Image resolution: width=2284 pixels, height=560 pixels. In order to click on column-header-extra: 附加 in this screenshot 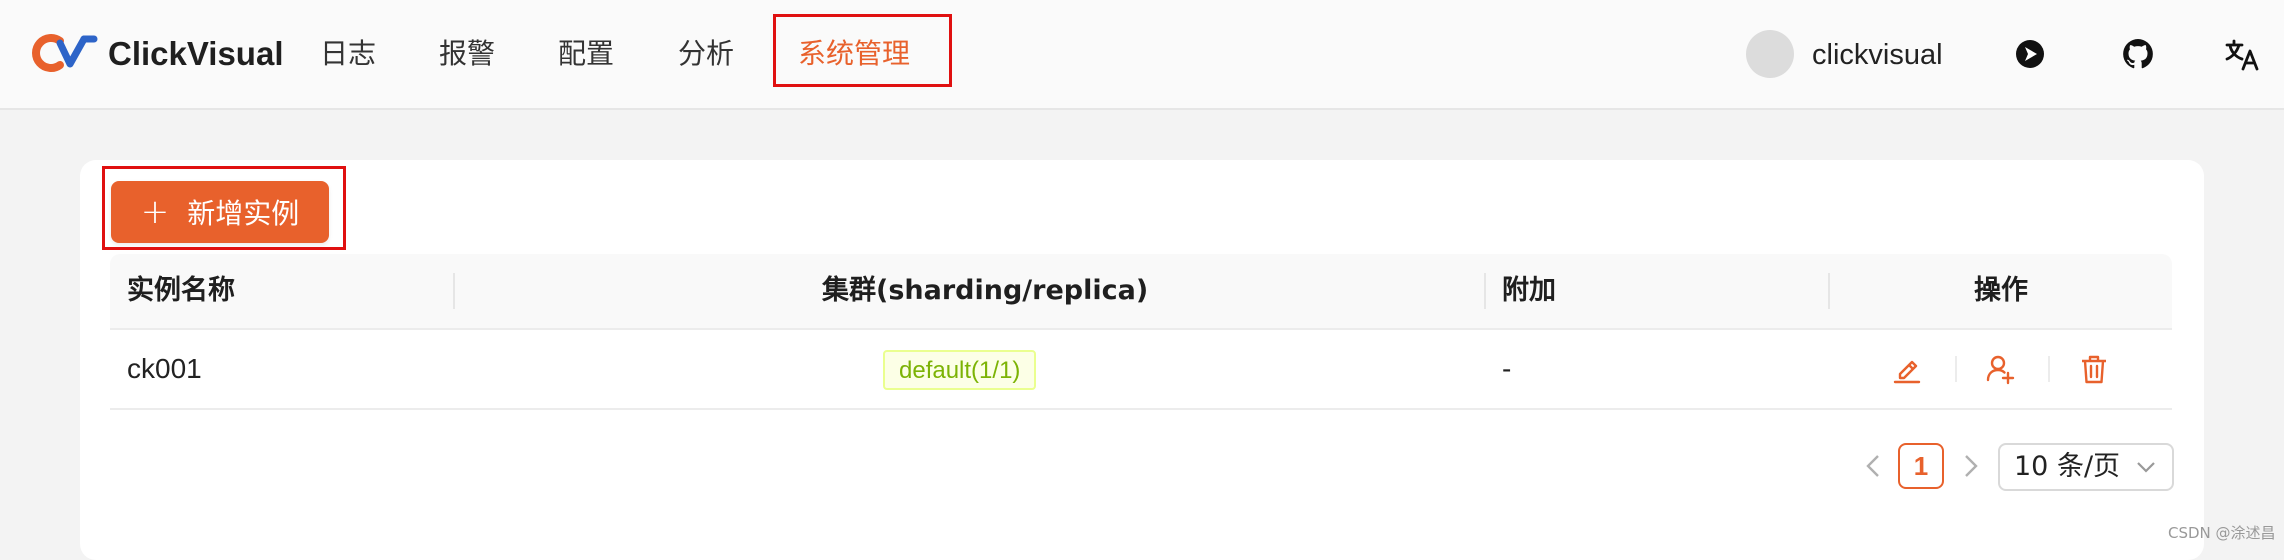, I will do `click(1529, 290)`.